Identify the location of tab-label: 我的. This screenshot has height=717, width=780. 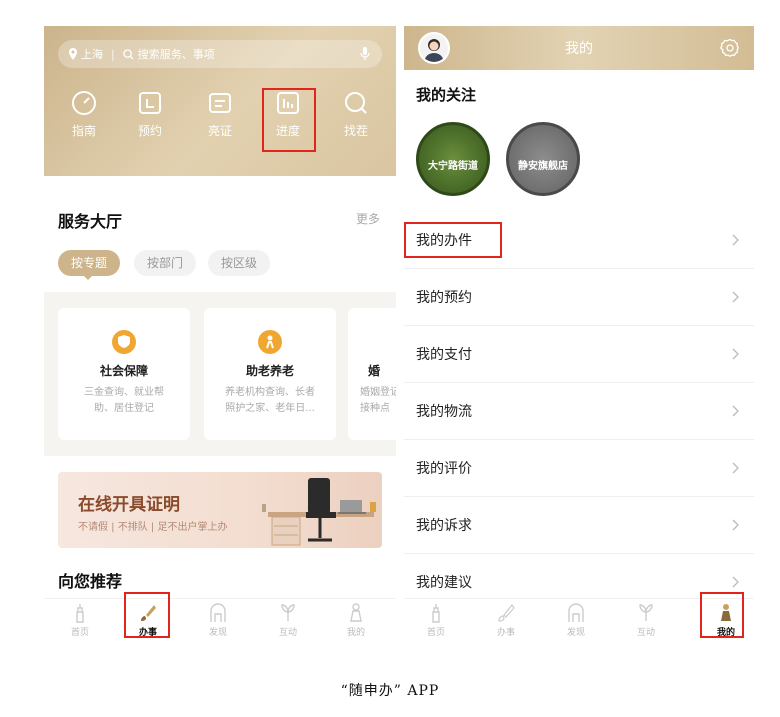
(355, 633).